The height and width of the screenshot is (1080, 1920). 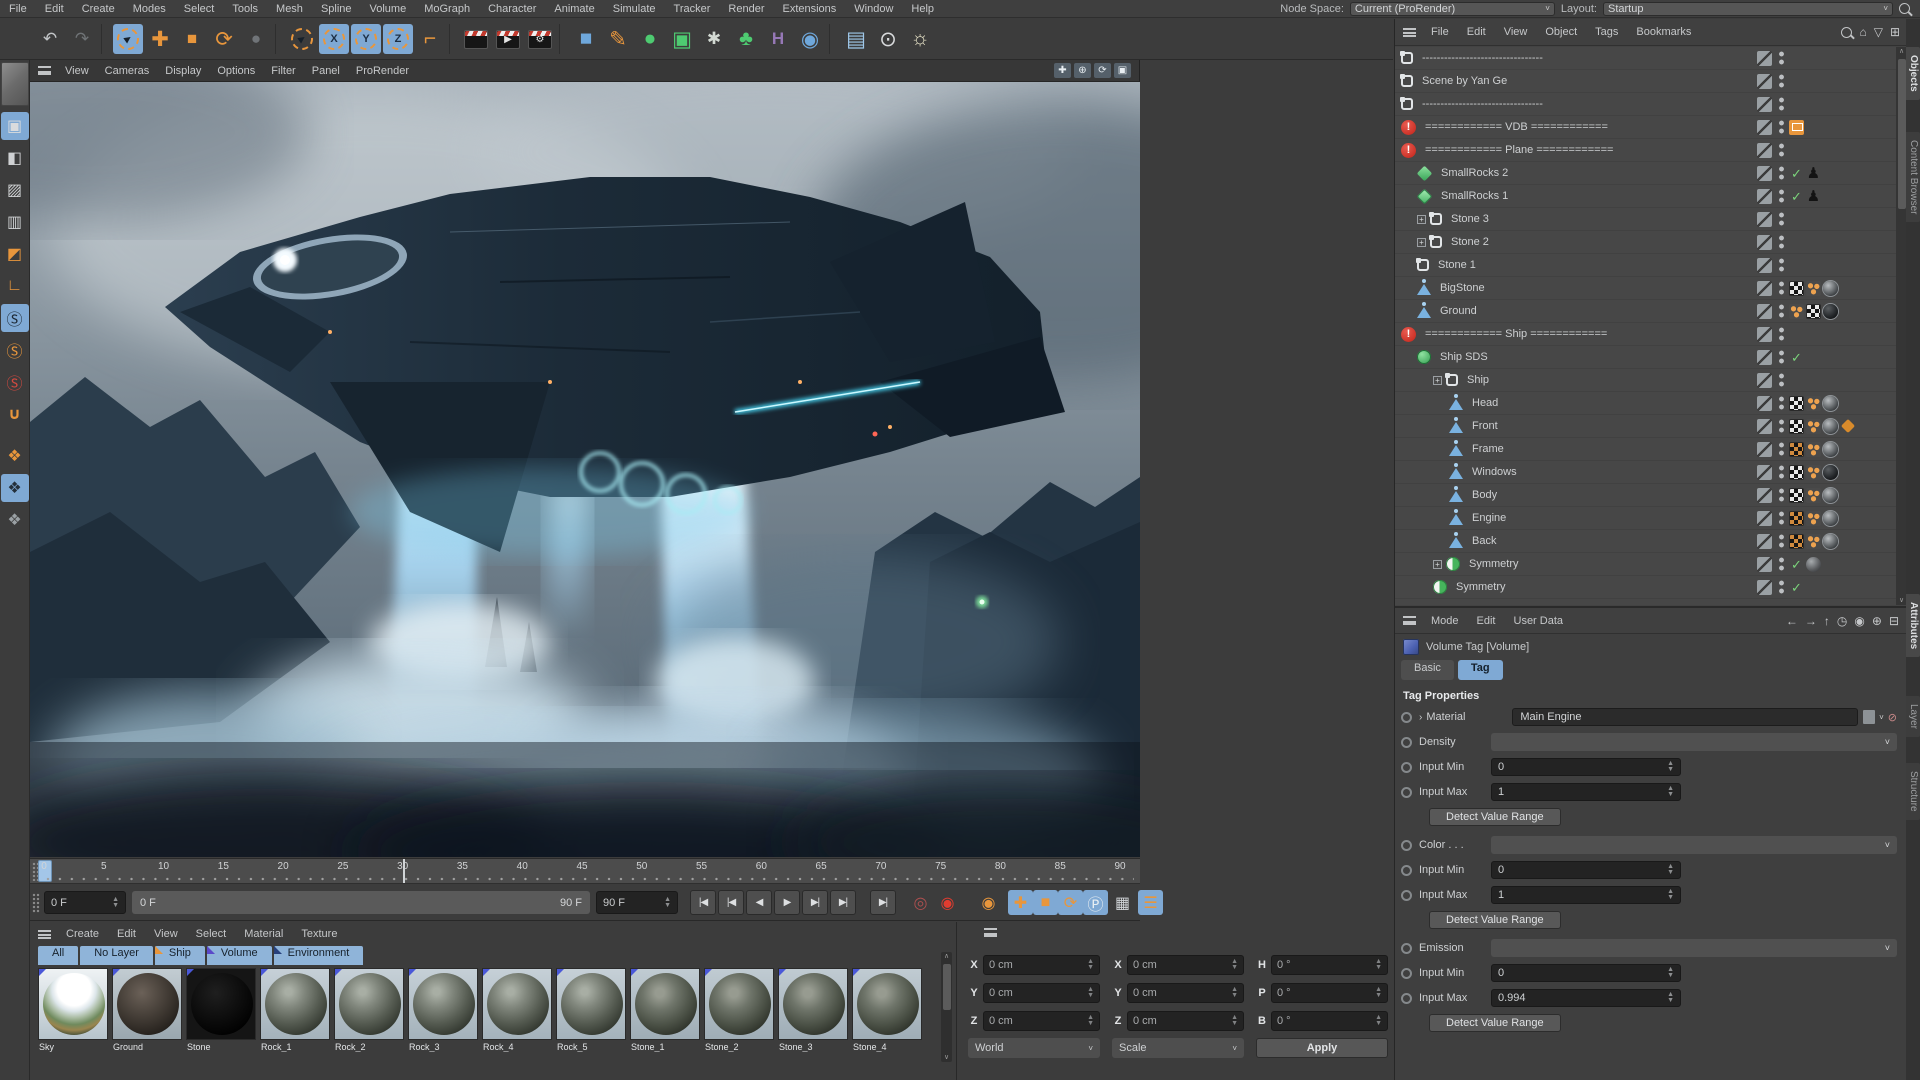 What do you see at coordinates (666, 1010) in the screenshot?
I see `material-item-stone-1: Stone_1` at bounding box center [666, 1010].